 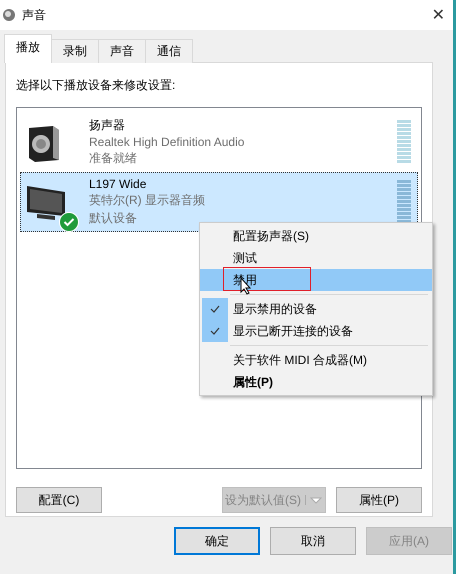 What do you see at coordinates (118, 184) in the screenshot?
I see `device-name: L197 Wide` at bounding box center [118, 184].